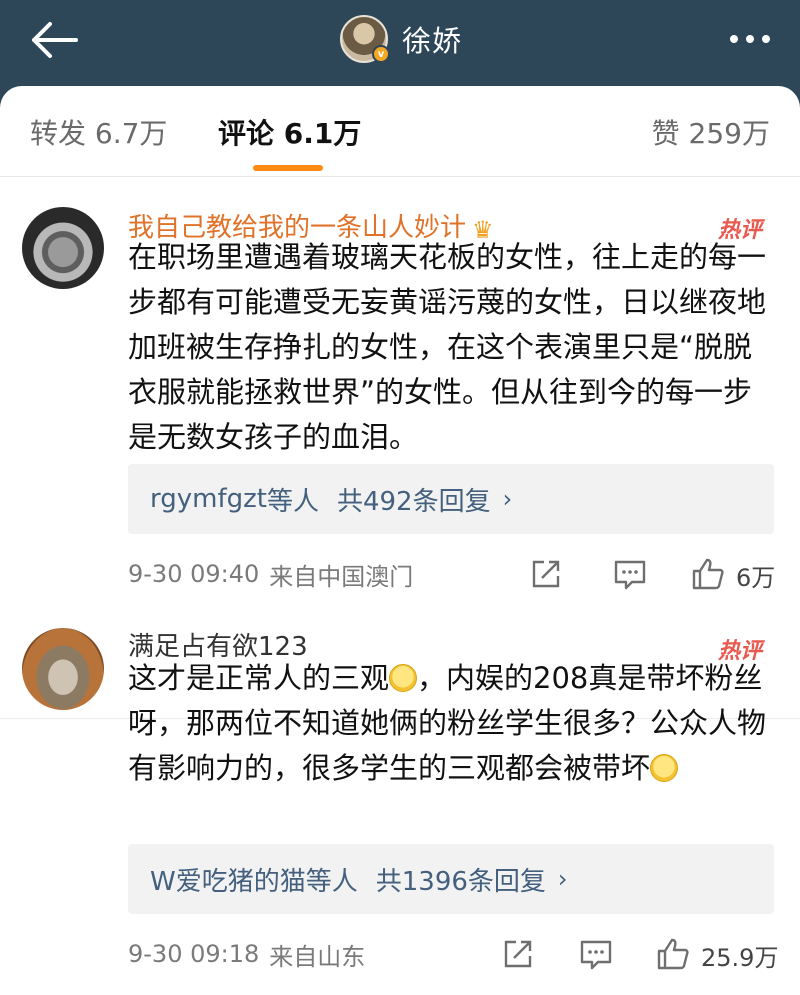 Image resolution: width=800 pixels, height=995 pixels. I want to click on tab-bar: 转发 6.7万 评论 6.1万 赞 259万, so click(400, 131).